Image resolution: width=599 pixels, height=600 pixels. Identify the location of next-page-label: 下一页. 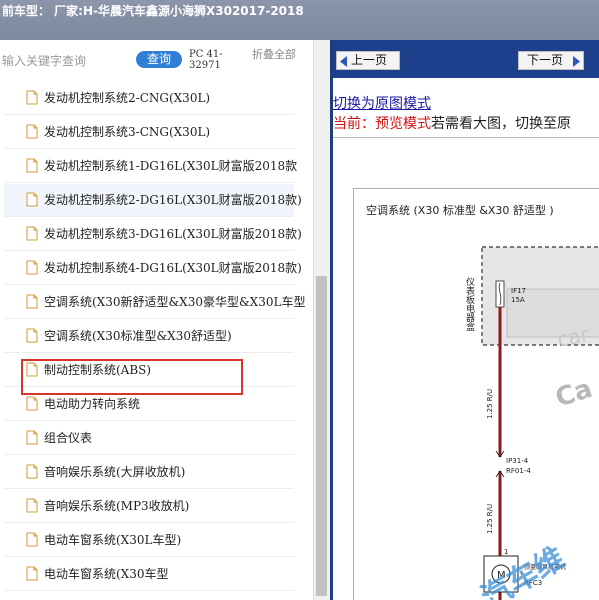
(545, 60).